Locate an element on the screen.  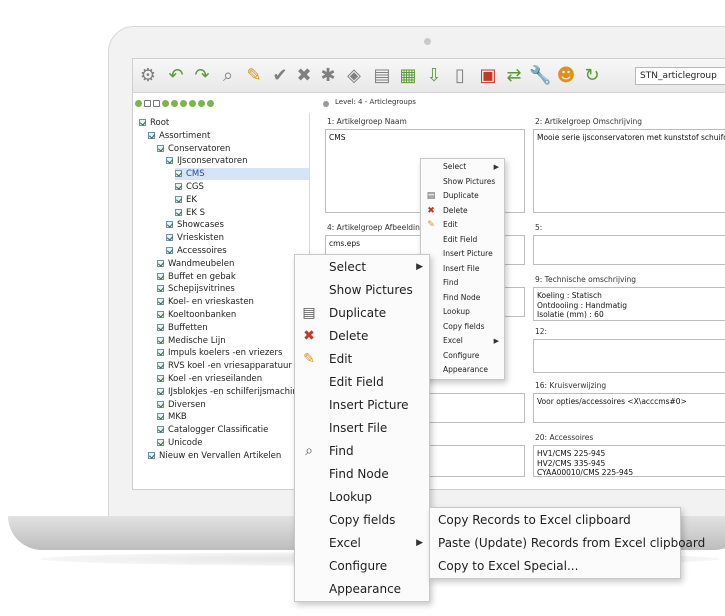
green-dot-icon is located at coordinates (138, 103).